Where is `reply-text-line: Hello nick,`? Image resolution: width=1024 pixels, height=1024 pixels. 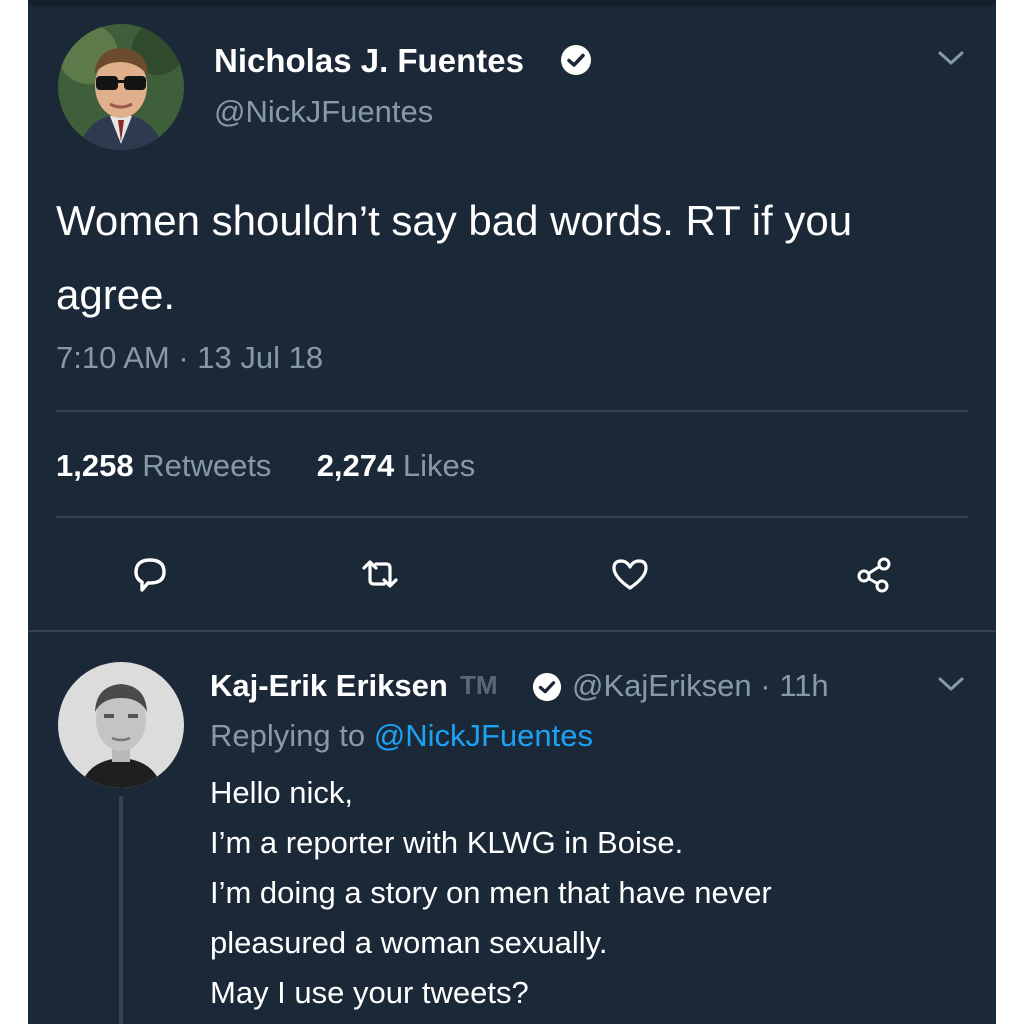 reply-text-line: Hello nick, is located at coordinates (281, 792).